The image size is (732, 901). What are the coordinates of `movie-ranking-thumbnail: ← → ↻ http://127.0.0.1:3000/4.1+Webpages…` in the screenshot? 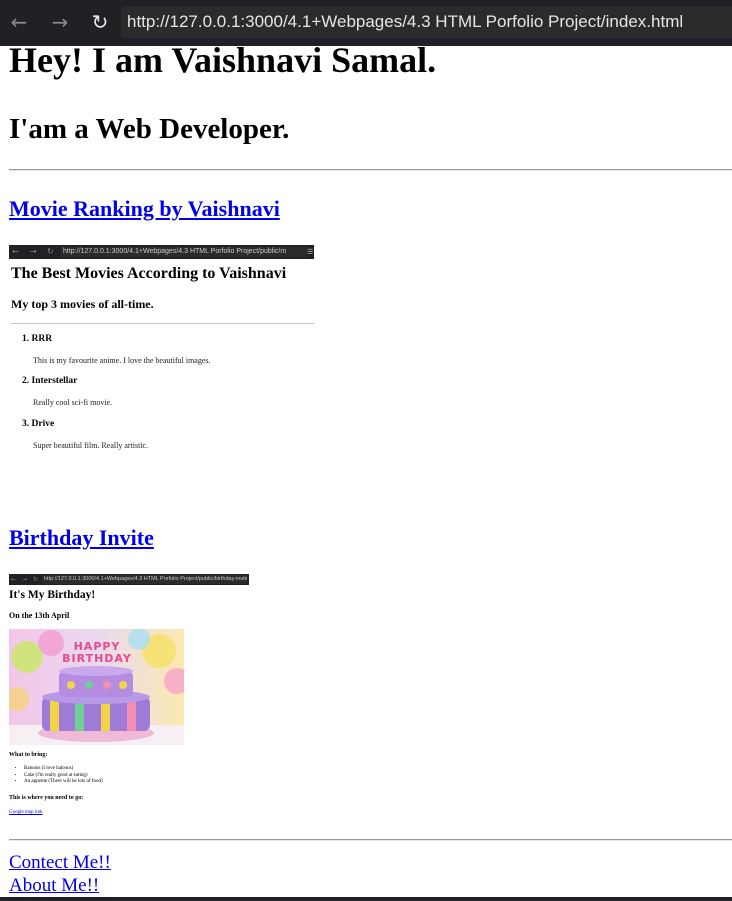 It's located at (161, 355).